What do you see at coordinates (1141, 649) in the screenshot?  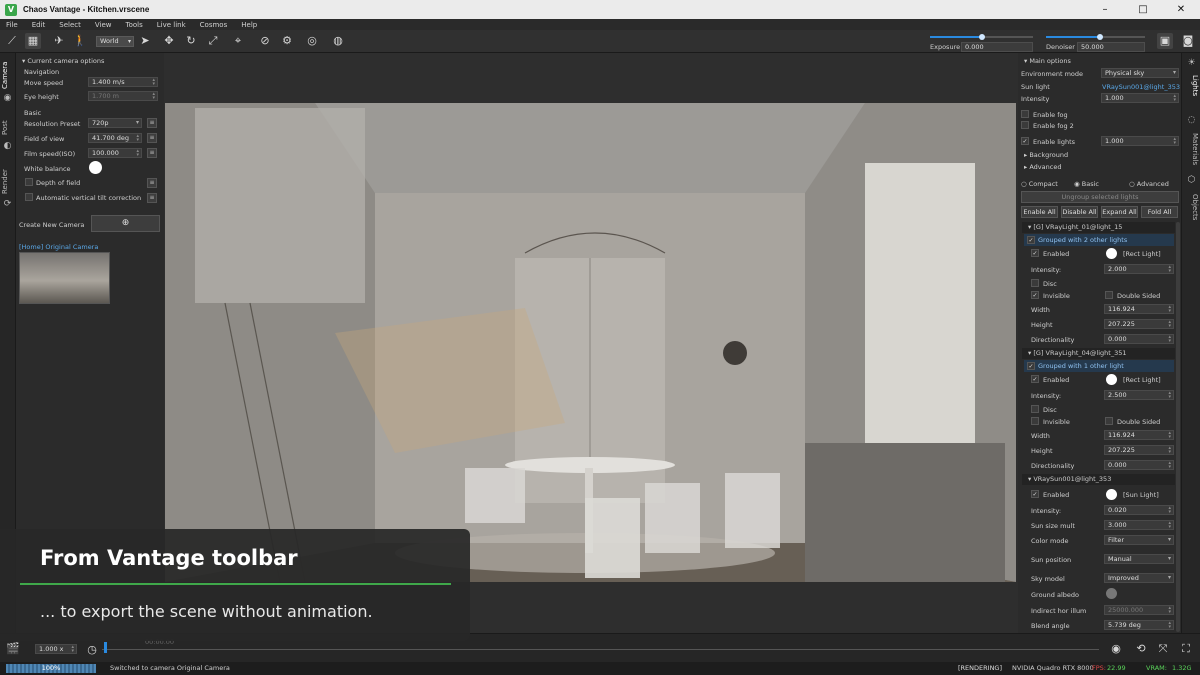 I see `loop-icon: ⟲` at bounding box center [1141, 649].